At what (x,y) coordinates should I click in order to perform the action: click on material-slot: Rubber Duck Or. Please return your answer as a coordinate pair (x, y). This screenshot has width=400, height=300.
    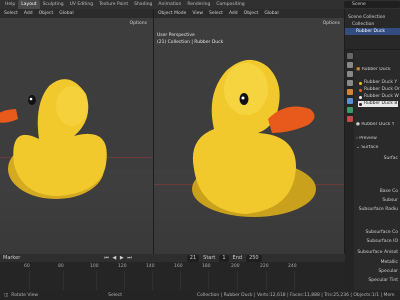
    Looking at the image, I should click on (379, 90).